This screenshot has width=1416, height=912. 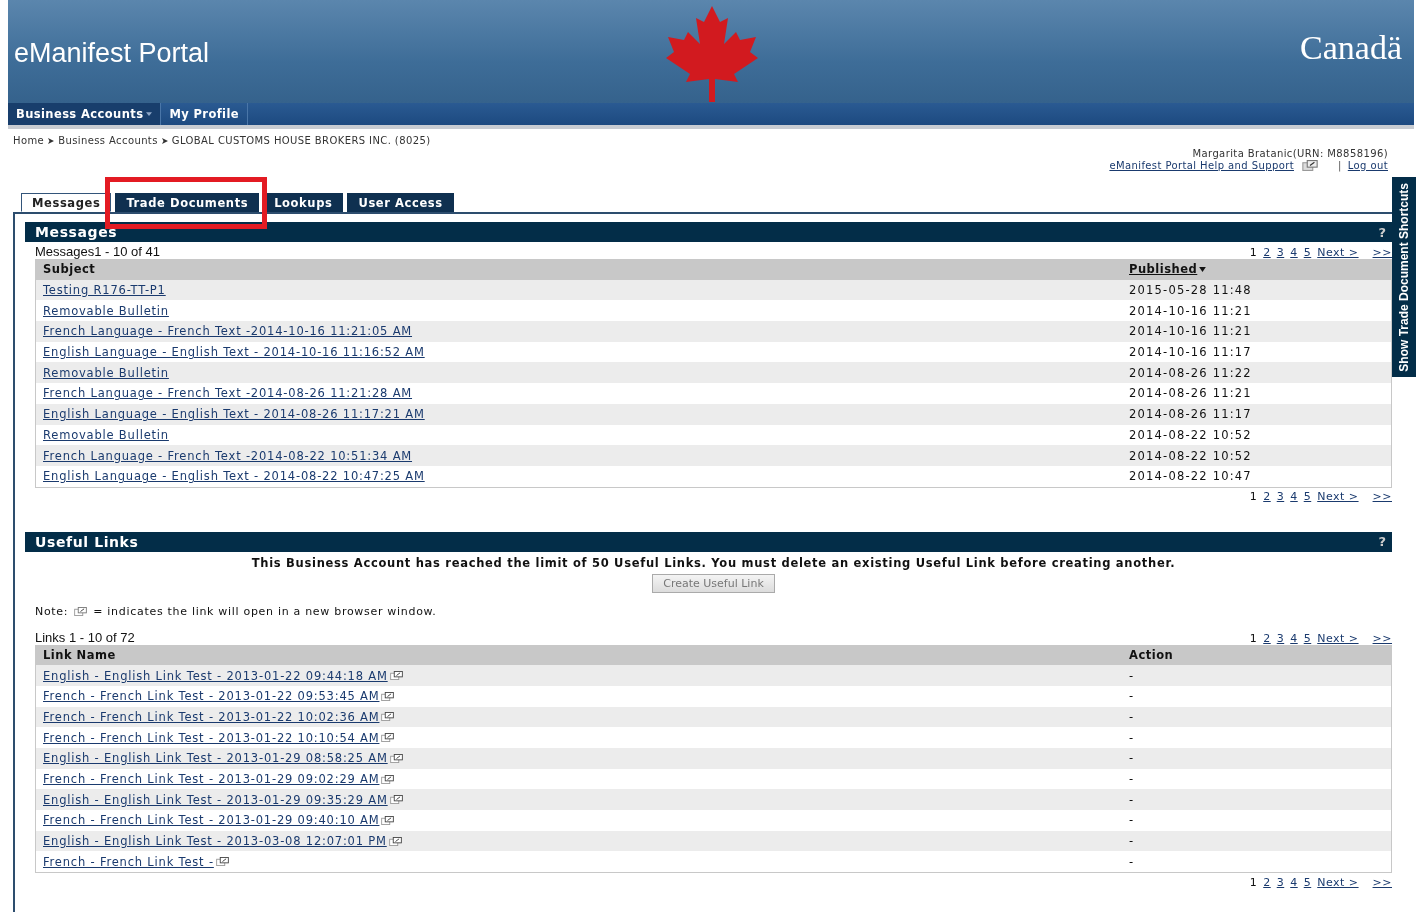 I want to click on table-link: Testing R176-TT-P1, so click(x=104, y=290).